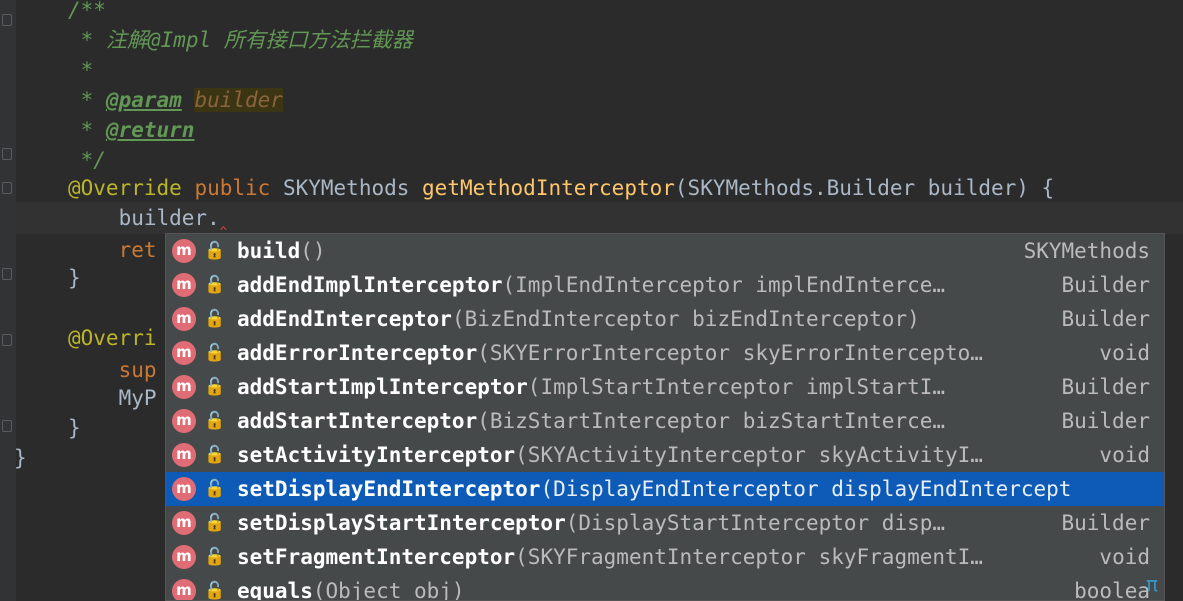 This screenshot has height=601, width=1183. I want to click on code-token: @Override, so click(125, 188).